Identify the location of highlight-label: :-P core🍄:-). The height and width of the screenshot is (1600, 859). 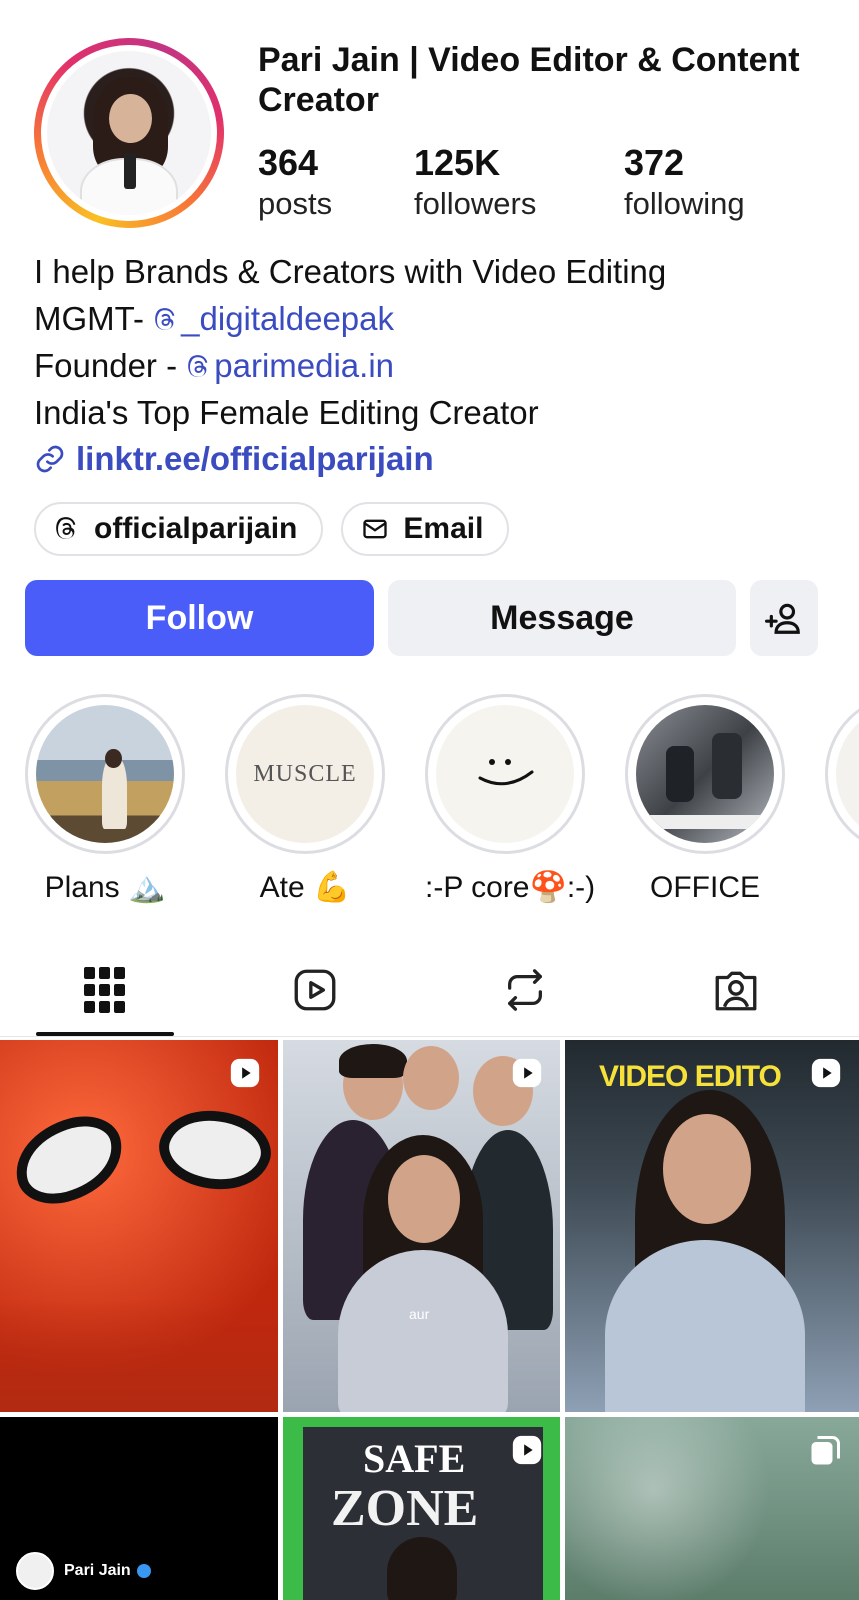
(510, 887).